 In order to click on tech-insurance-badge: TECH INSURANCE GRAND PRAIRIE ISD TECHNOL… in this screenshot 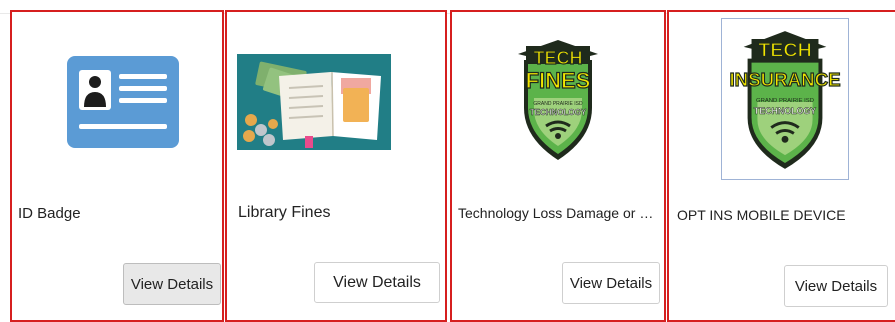, I will do `click(785, 99)`.